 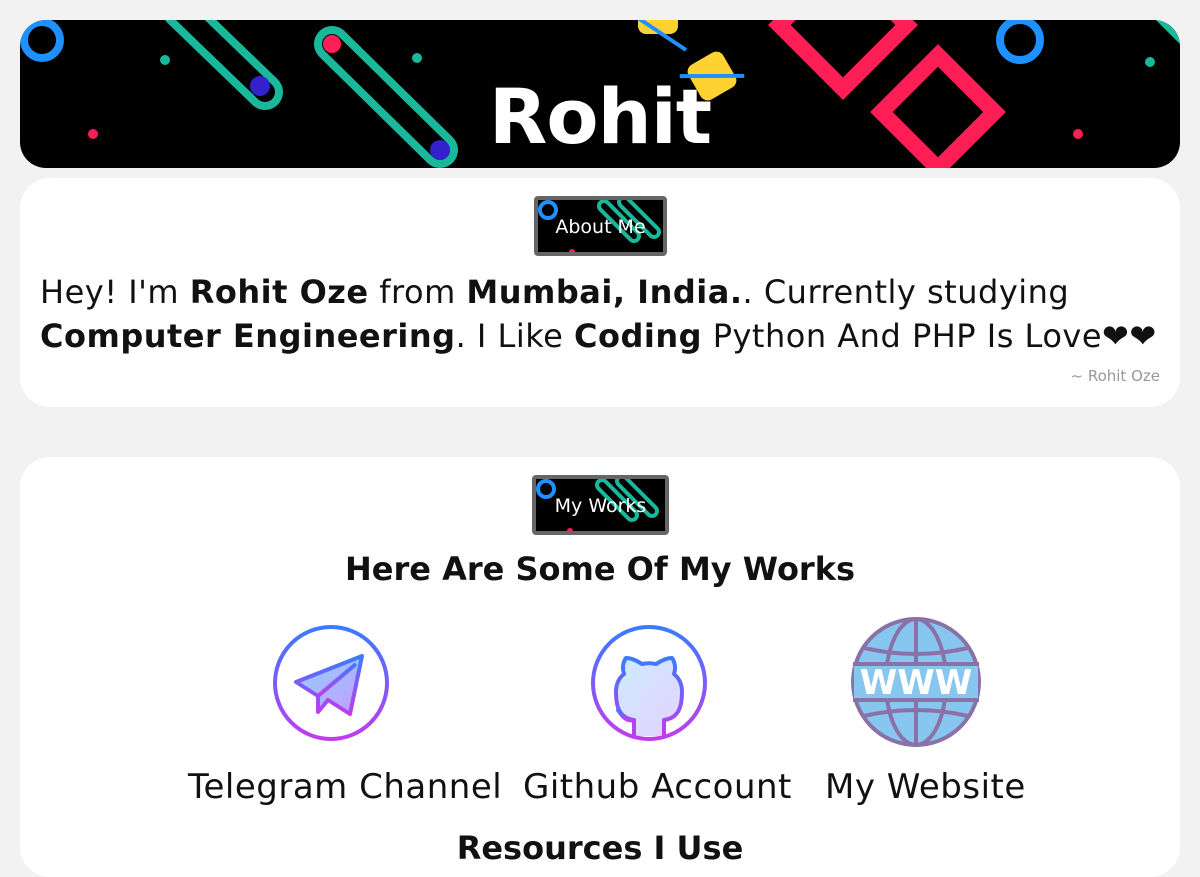 I want to click on resources-heading: Resources I Use, so click(x=600, y=848).